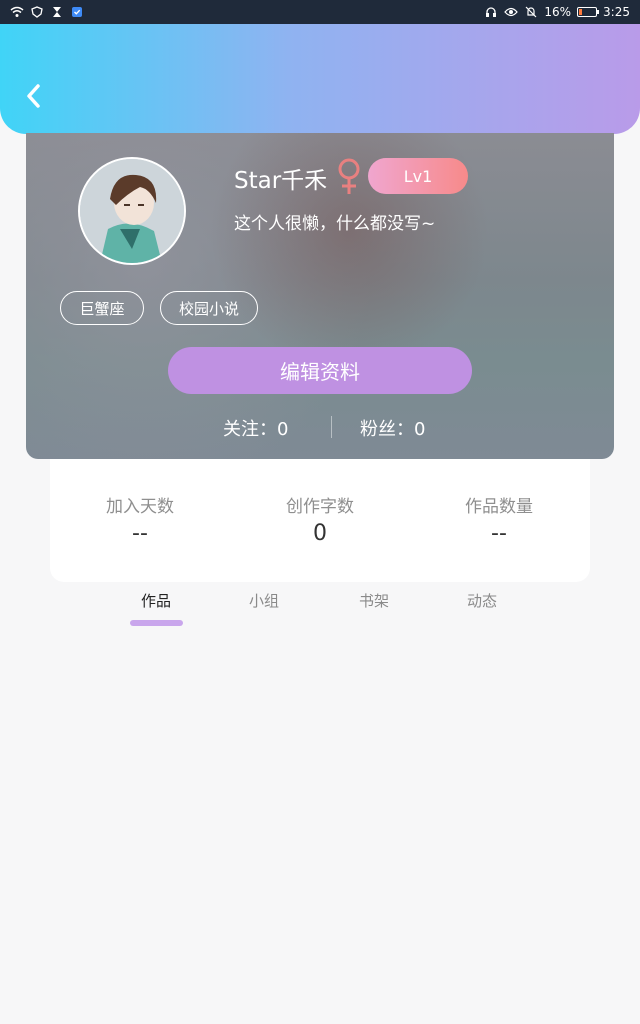 Image resolution: width=640 pixels, height=1024 pixels. I want to click on edit-profile-button: 编辑资料, so click(320, 370).